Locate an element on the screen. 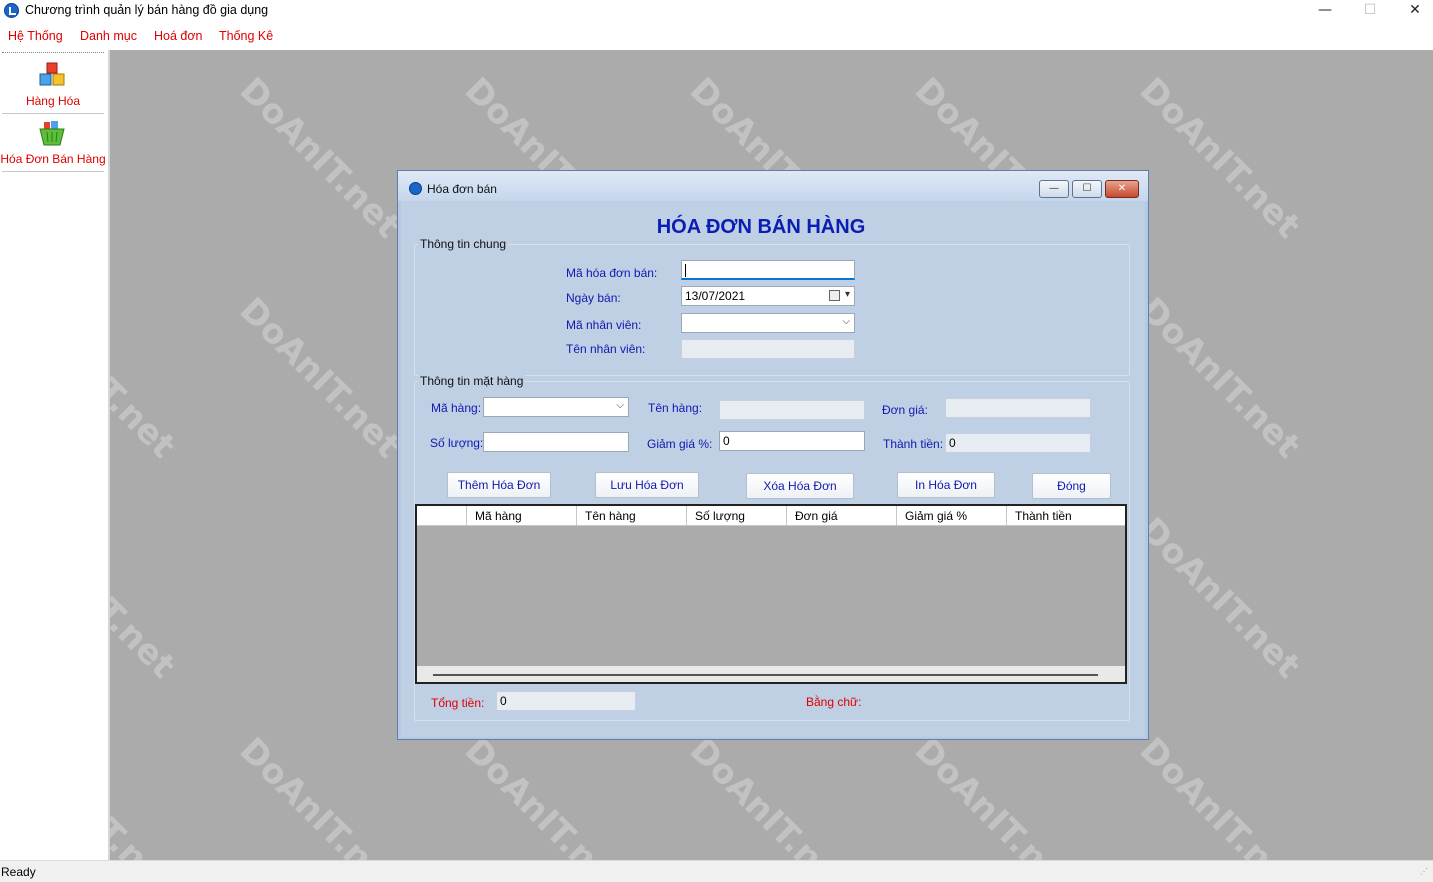 The width and height of the screenshot is (1433, 882). unit-price-label: Đơn giá: is located at coordinates (905, 410).